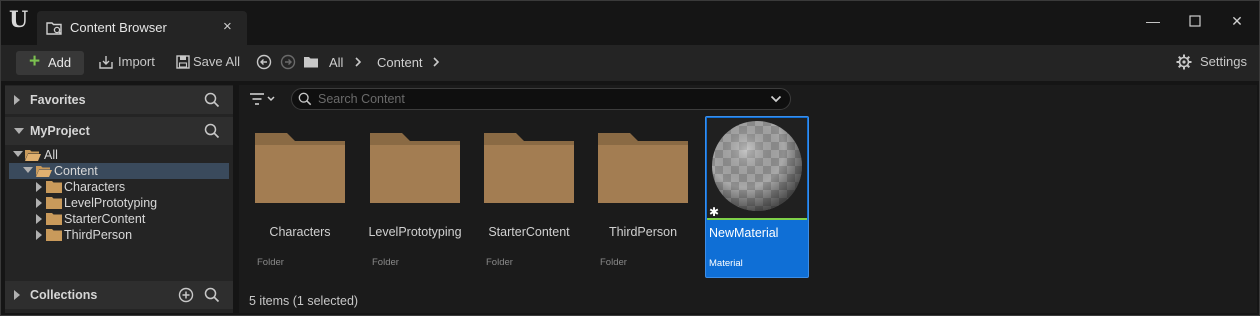 The image size is (1260, 316). What do you see at coordinates (336, 62) in the screenshot?
I see `breadcrumb-all: All` at bounding box center [336, 62].